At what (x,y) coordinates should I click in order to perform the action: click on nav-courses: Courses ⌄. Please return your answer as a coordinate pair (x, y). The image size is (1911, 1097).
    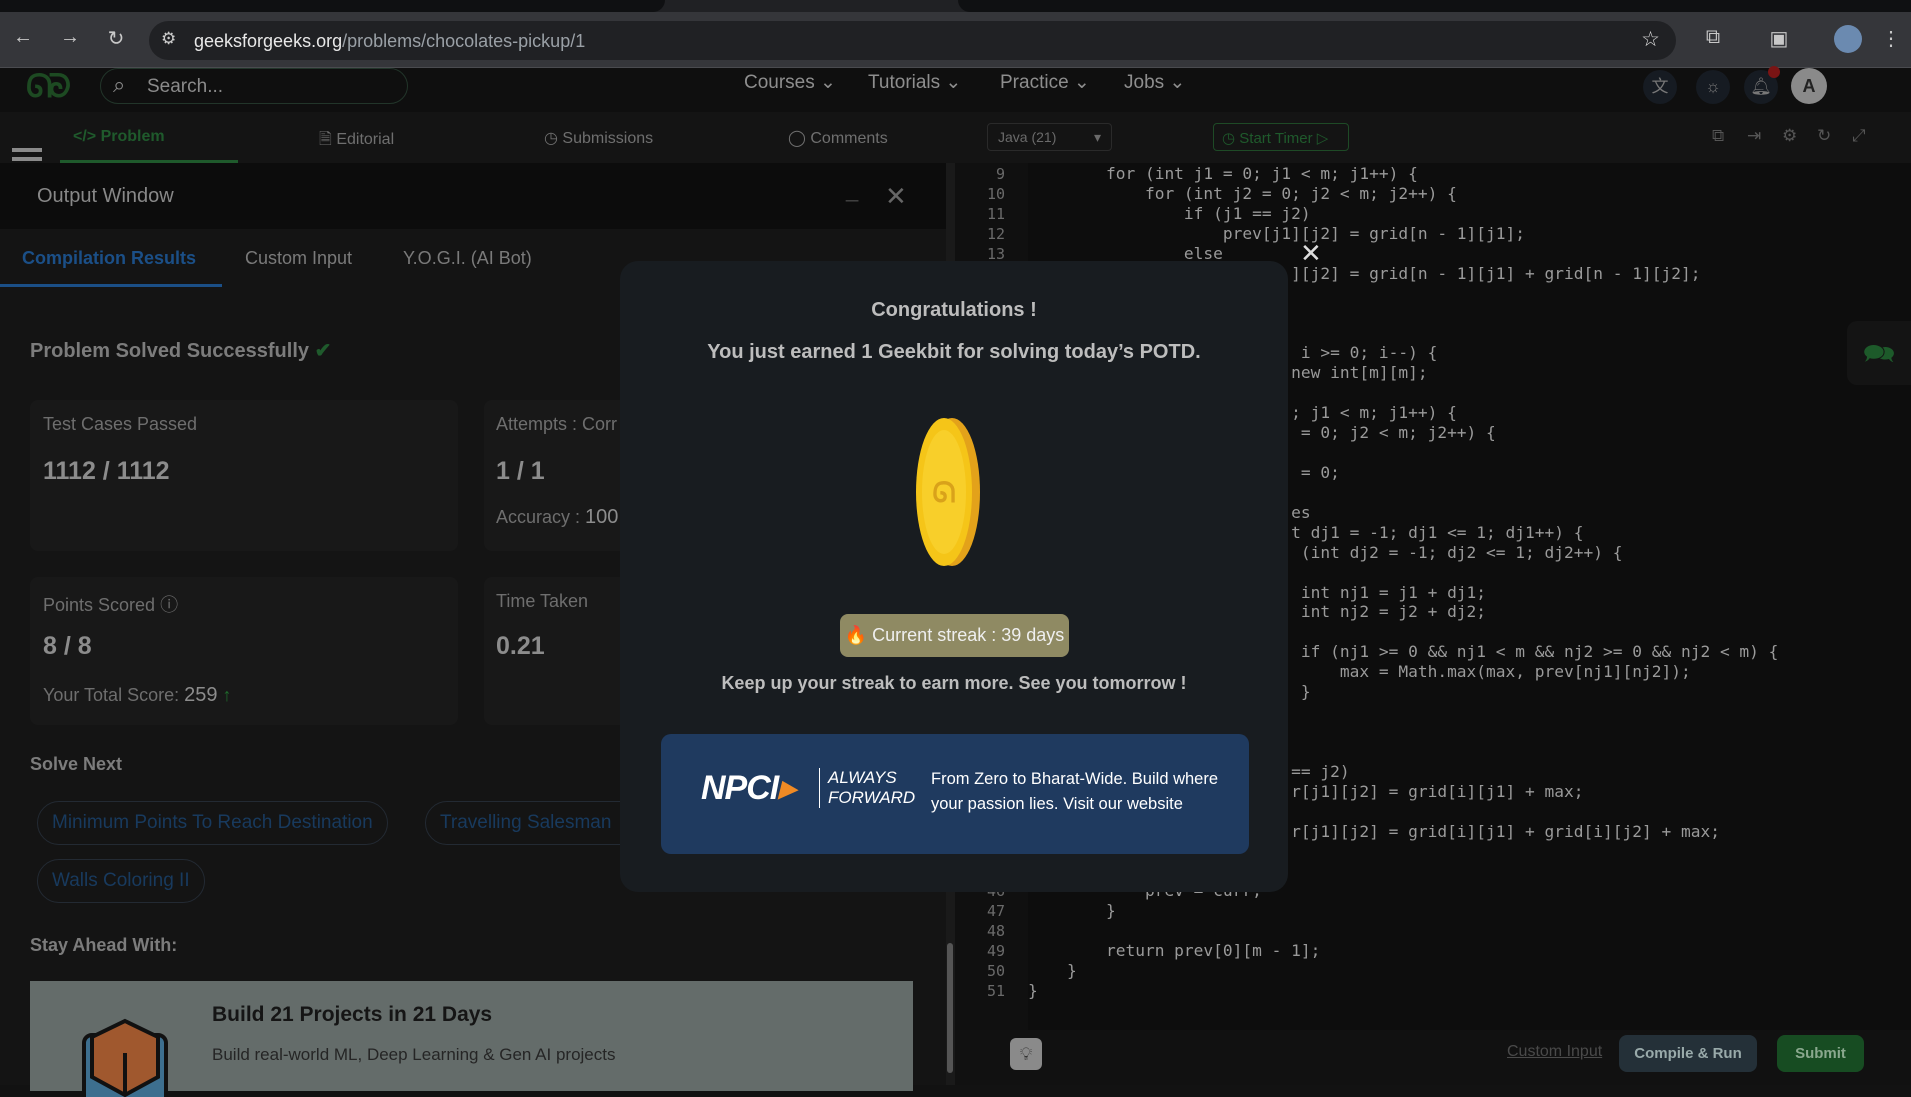
    Looking at the image, I should click on (790, 82).